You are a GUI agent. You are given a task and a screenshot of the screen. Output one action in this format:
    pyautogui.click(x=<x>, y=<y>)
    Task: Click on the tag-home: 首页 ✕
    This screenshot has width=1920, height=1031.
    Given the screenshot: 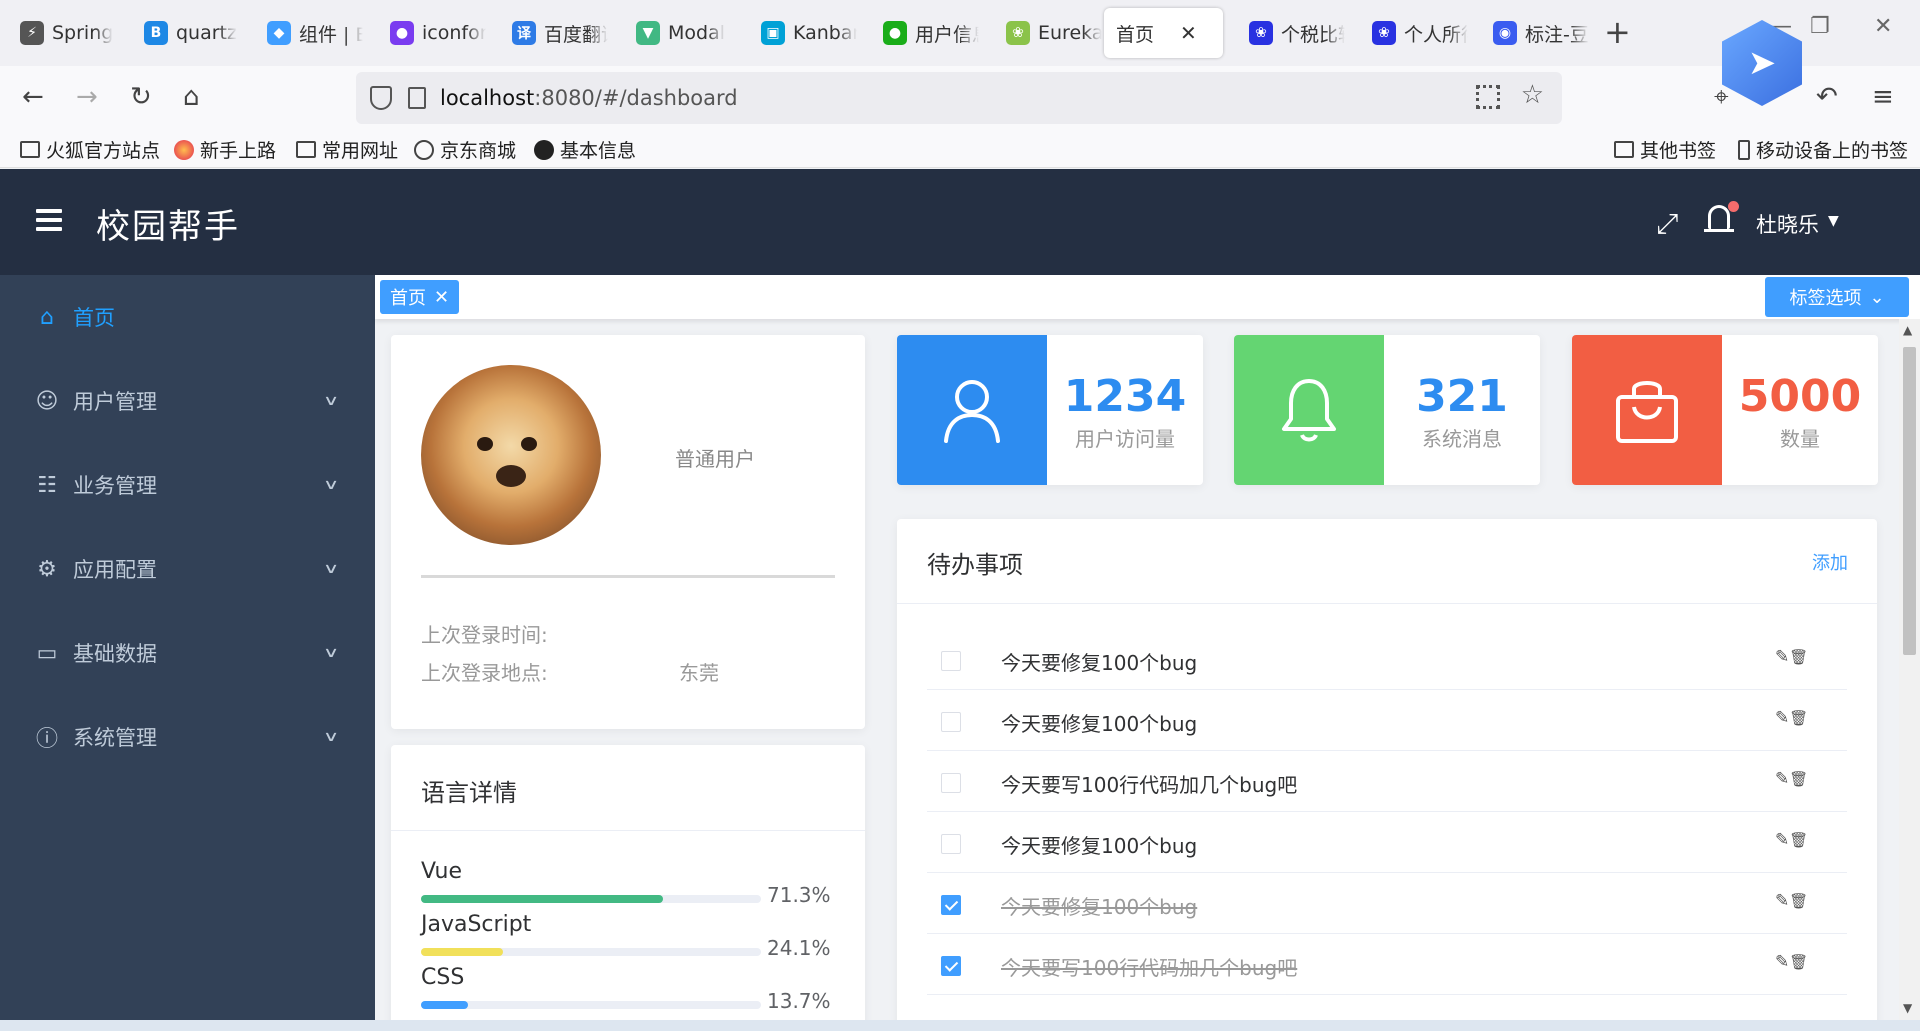 What is the action you would take?
    pyautogui.click(x=420, y=297)
    